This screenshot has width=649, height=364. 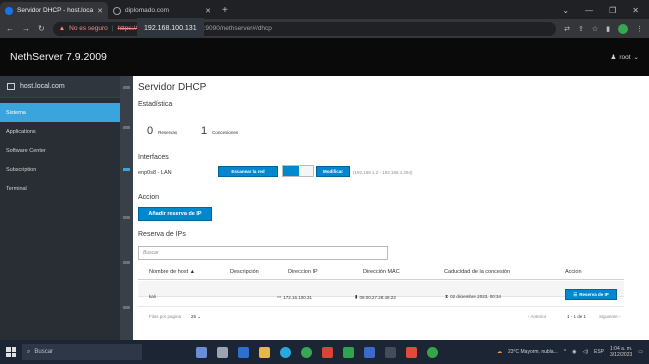 I want to click on sidepanel-icon: ▮, so click(x=608, y=29).